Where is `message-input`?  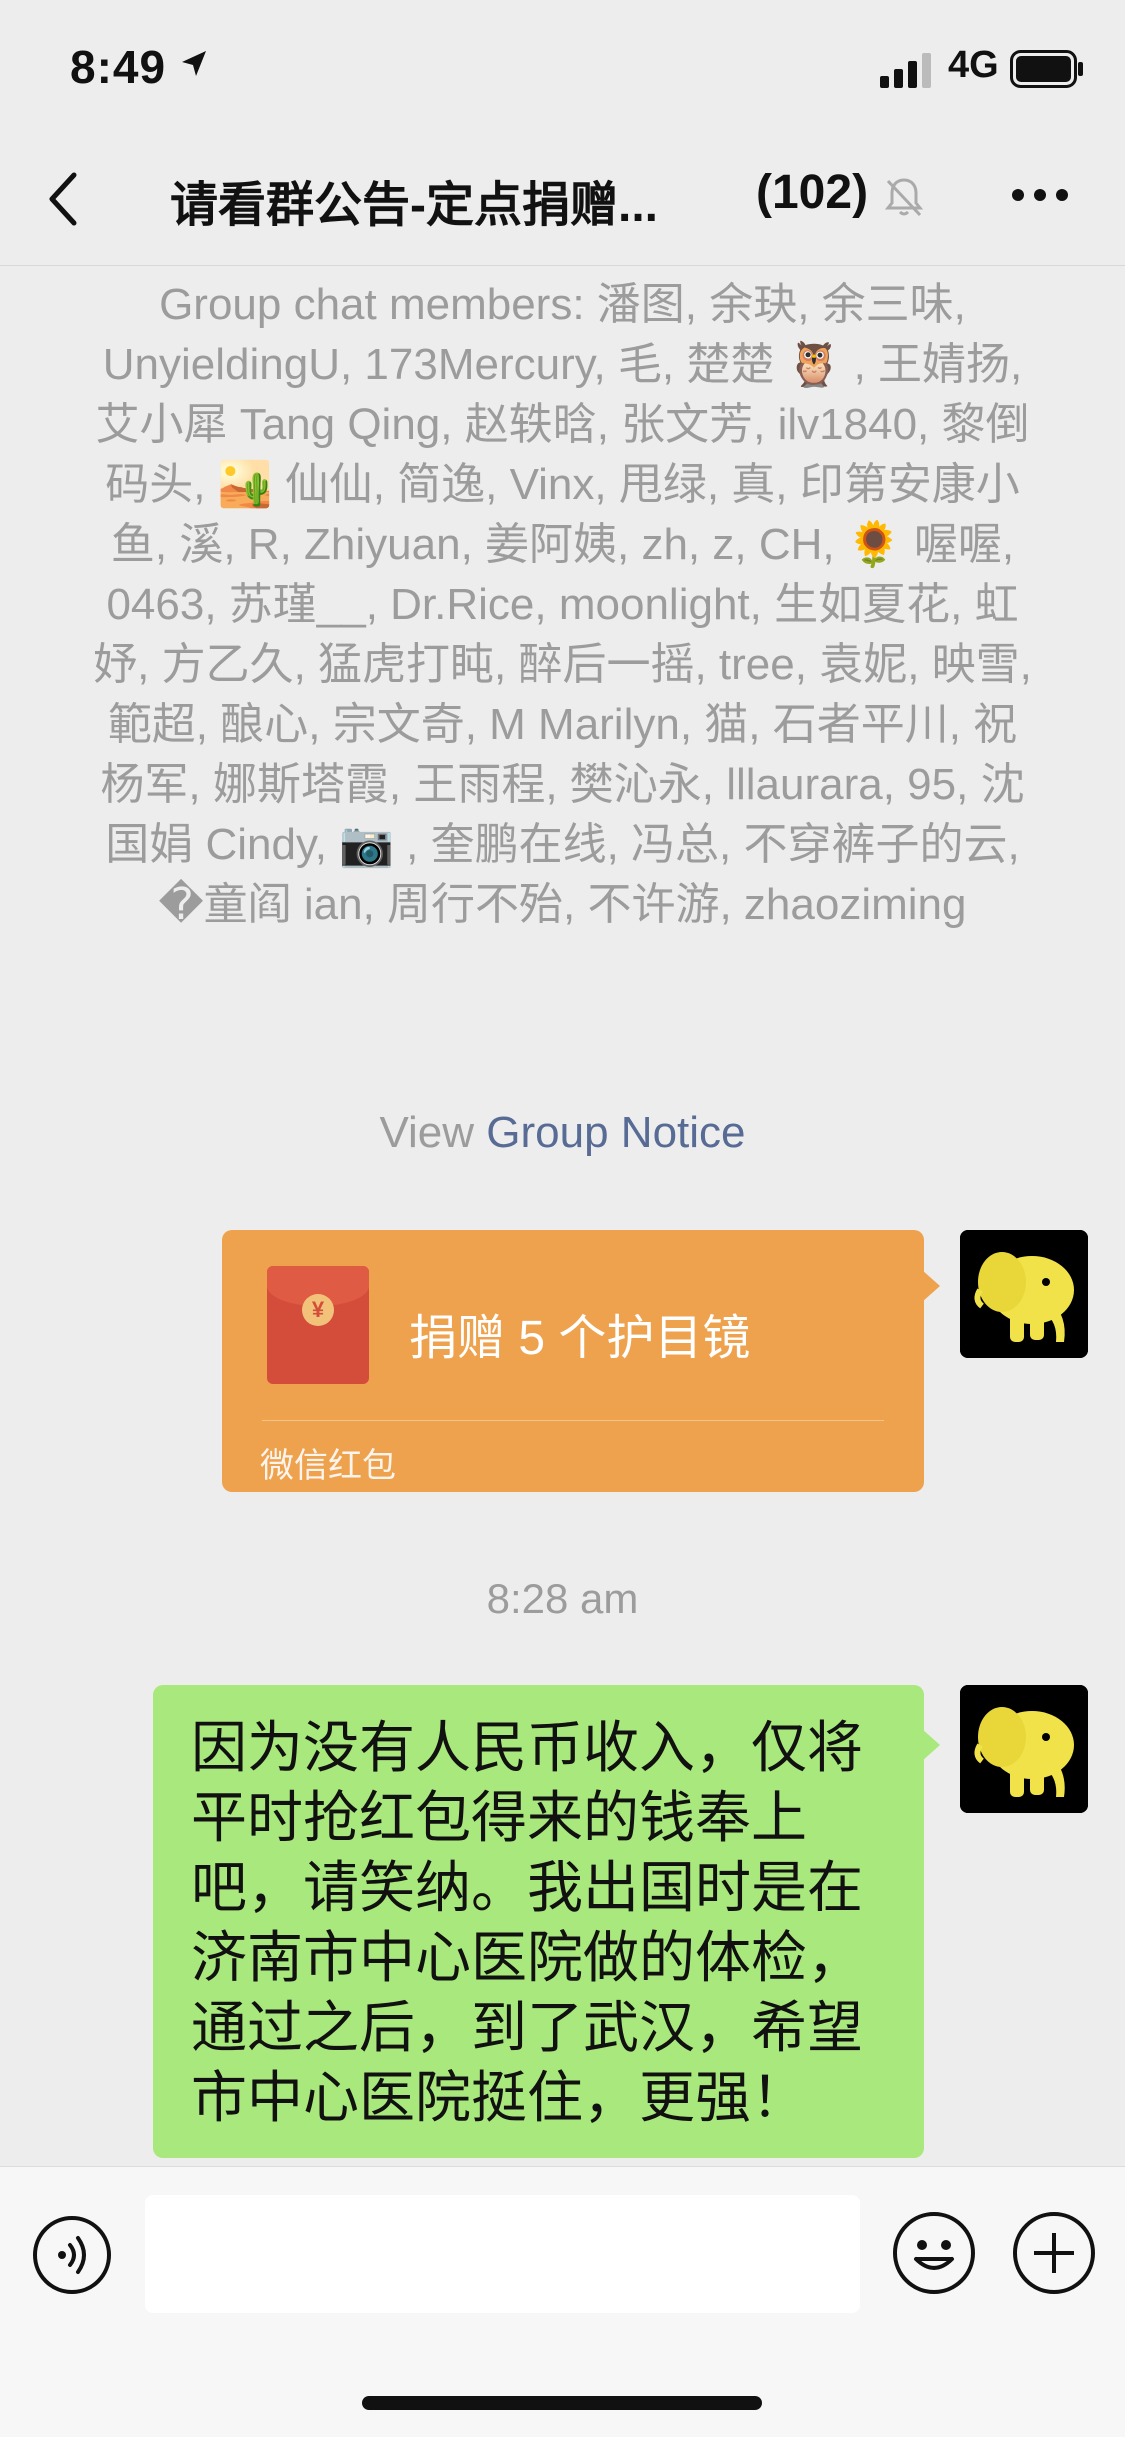
message-input is located at coordinates (502, 2254).